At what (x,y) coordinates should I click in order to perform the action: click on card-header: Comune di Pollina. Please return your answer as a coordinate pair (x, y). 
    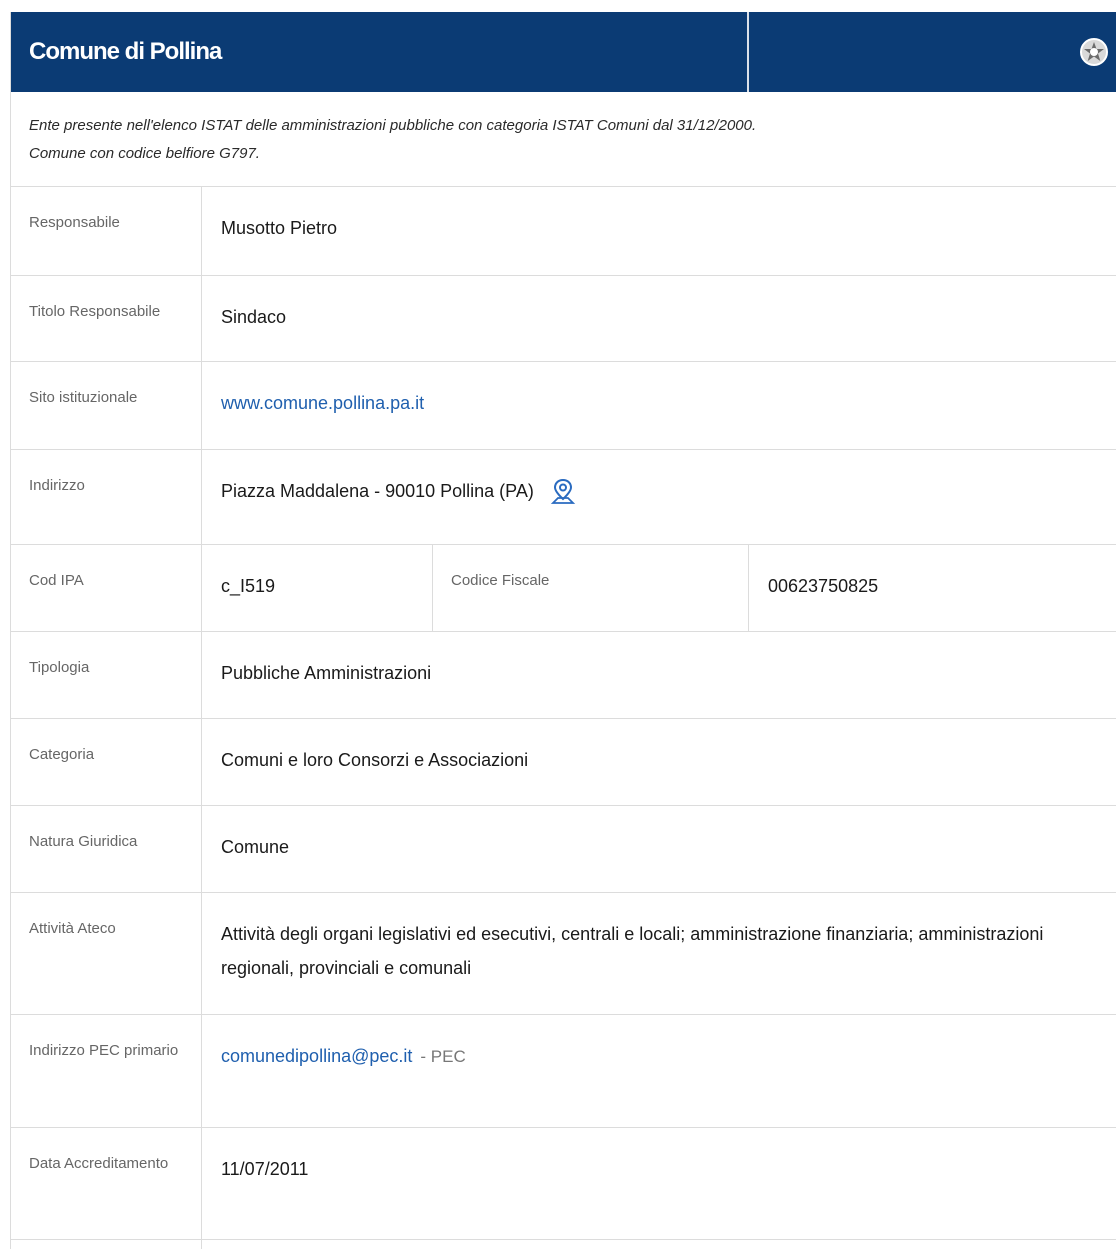
    Looking at the image, I should click on (563, 52).